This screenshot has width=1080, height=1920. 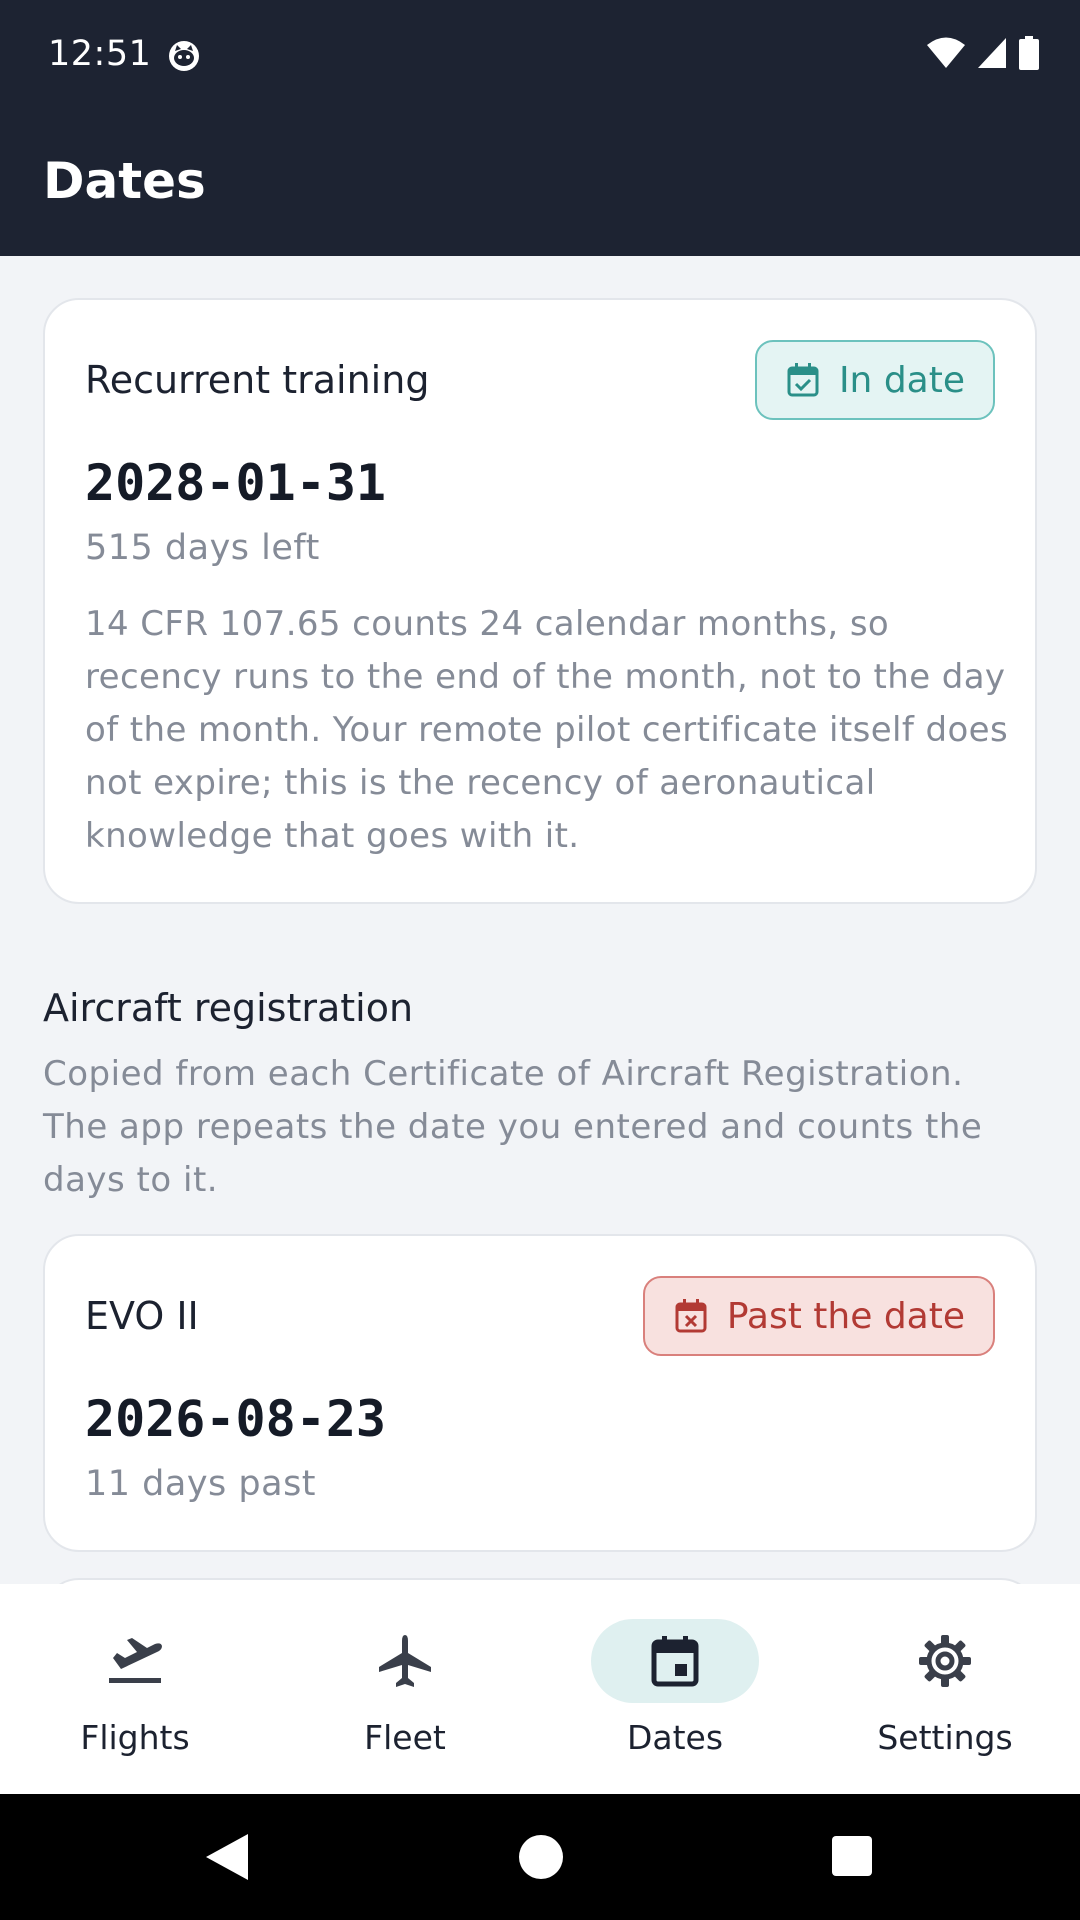 I want to click on nav-label-settings: Settings, so click(x=945, y=1737).